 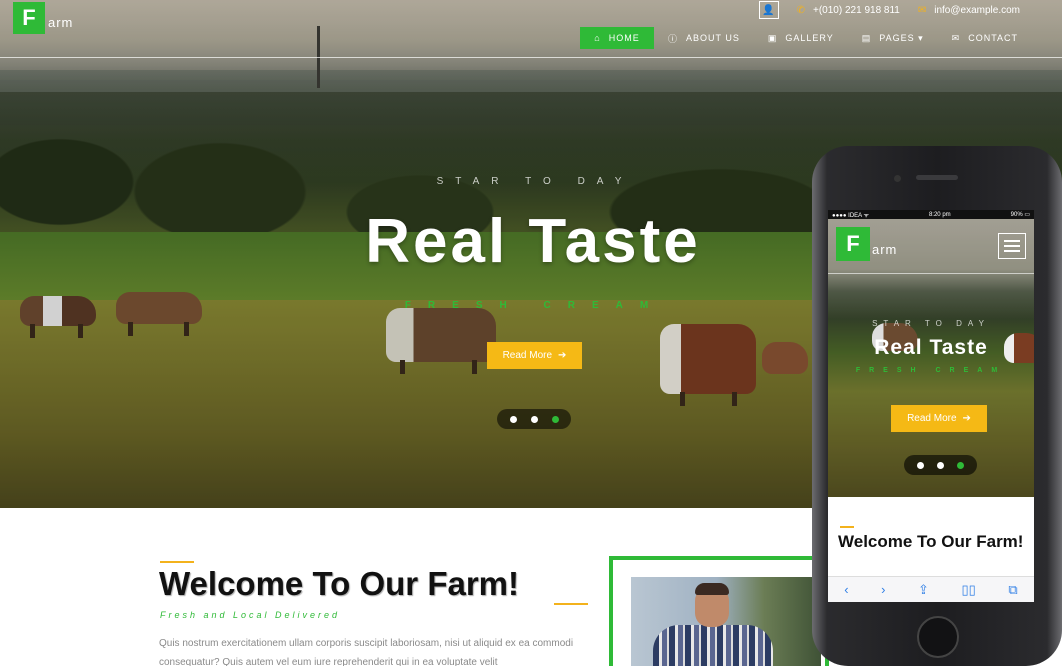 I want to click on nav-item-contact: ✉ CONTACT, so click(x=985, y=38).